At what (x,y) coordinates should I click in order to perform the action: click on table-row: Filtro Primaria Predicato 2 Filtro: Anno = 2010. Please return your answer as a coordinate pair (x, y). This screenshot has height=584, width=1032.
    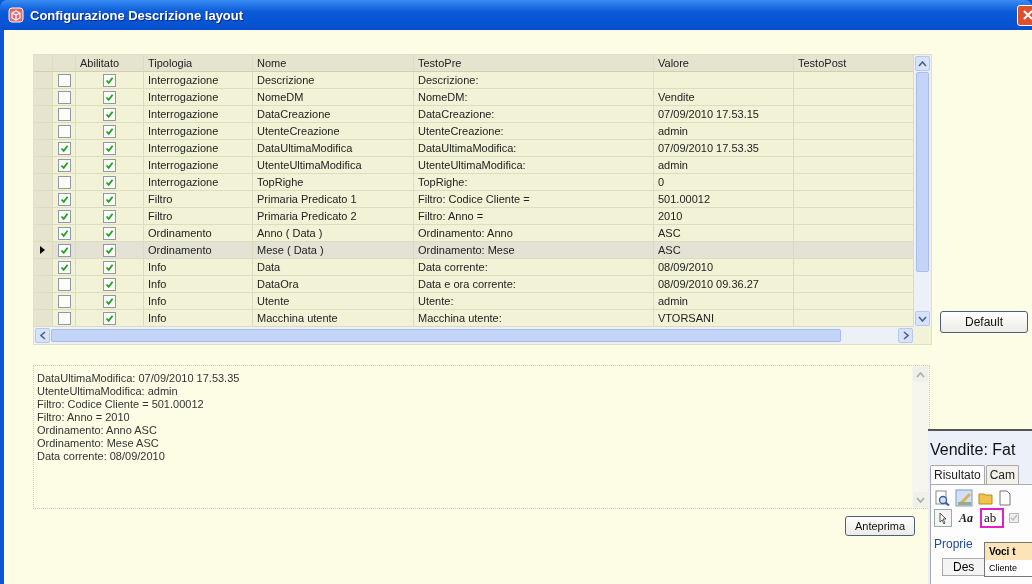
    Looking at the image, I should click on (474, 216).